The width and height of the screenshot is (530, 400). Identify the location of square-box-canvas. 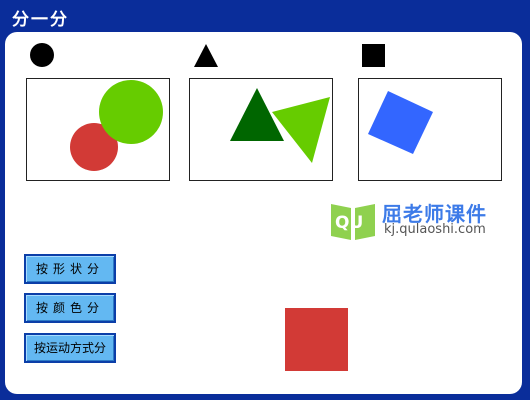
(400, 122).